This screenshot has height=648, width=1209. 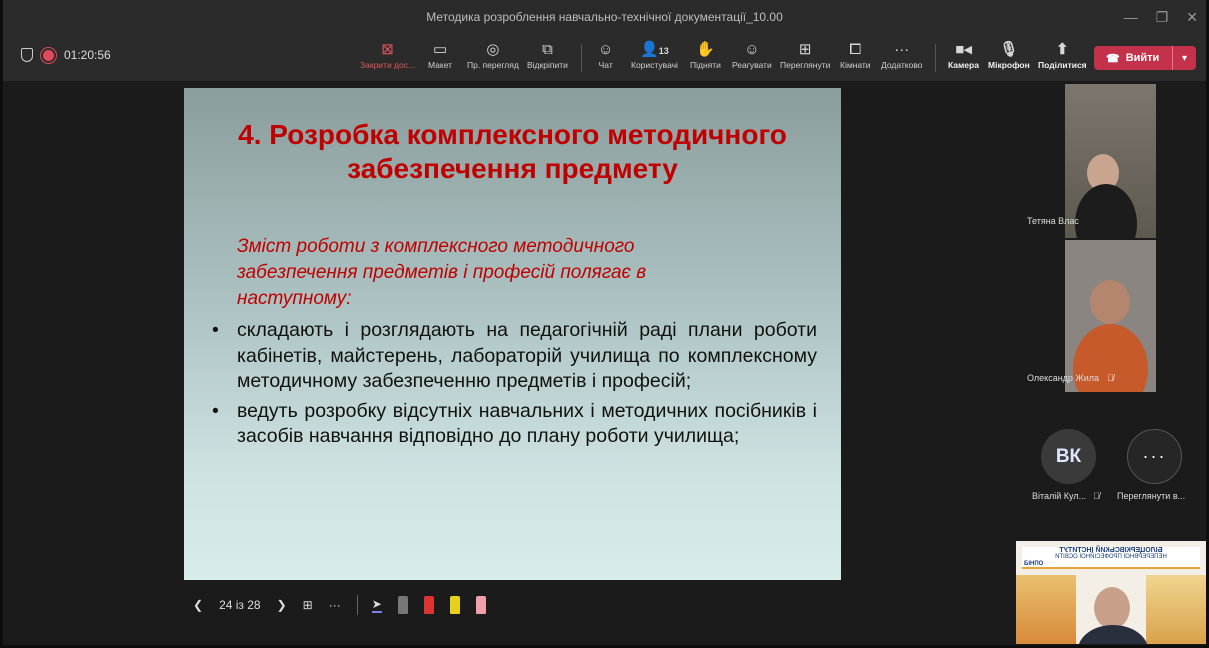 What do you see at coordinates (454, 605) in the screenshot?
I see `highlighter-icon` at bounding box center [454, 605].